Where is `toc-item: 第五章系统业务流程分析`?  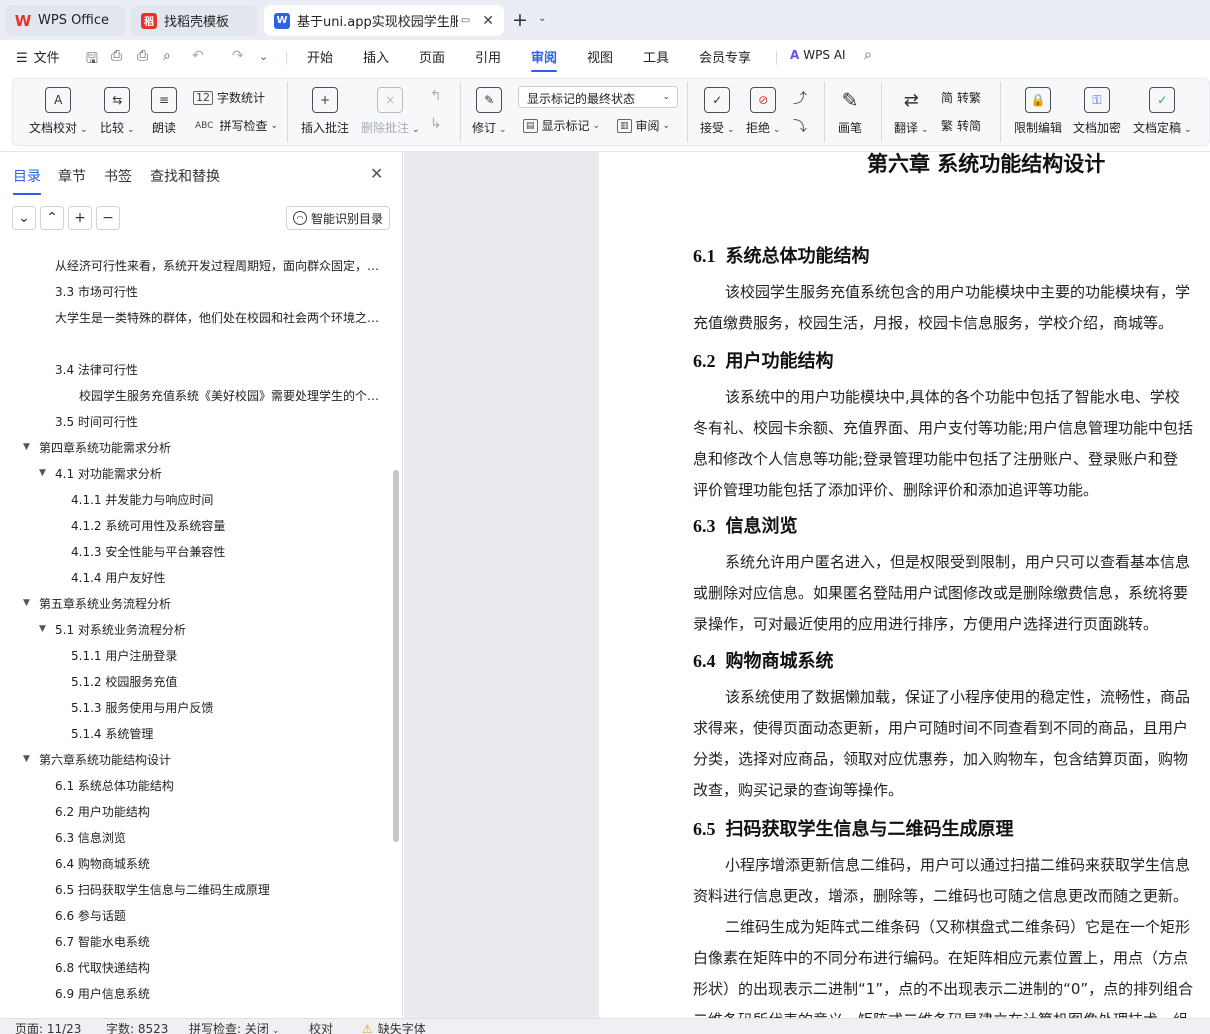
toc-item: 第五章系统业务流程分析 is located at coordinates (105, 604).